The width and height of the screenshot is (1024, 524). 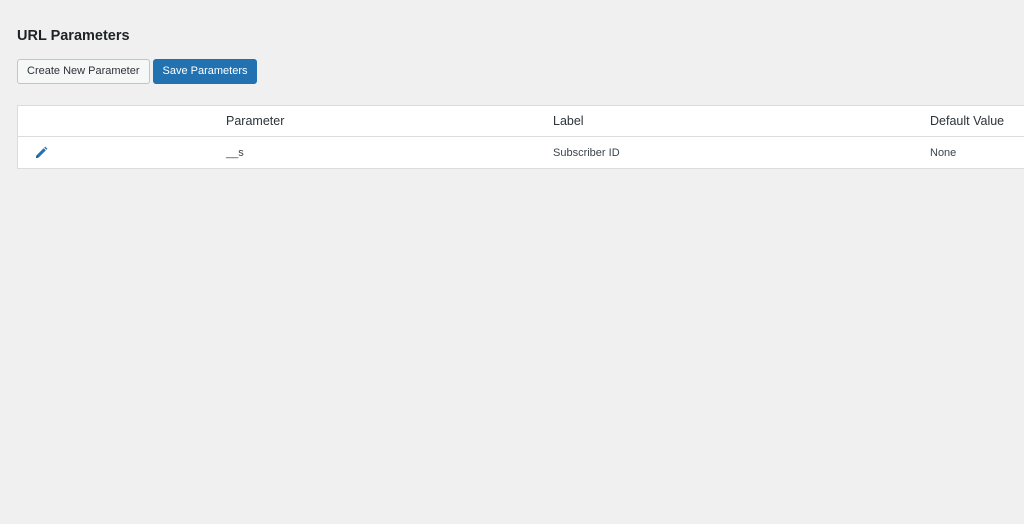 I want to click on pencil-icon, so click(x=41, y=153).